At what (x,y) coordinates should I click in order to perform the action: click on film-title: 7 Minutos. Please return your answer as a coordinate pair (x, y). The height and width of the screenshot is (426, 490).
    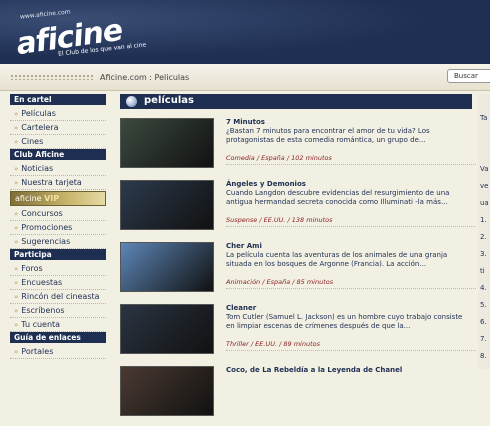
    Looking at the image, I should click on (245, 122).